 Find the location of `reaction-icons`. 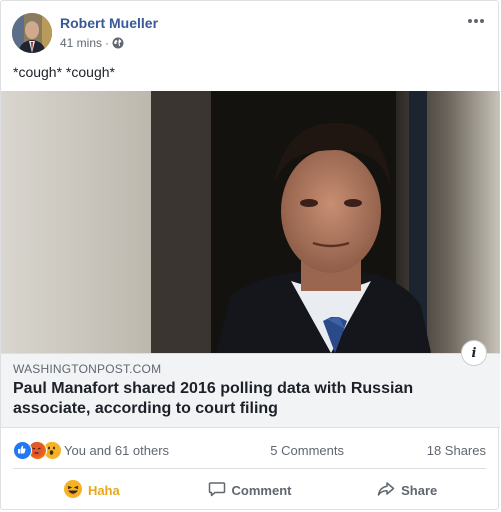

reaction-icons is located at coordinates (37, 450).